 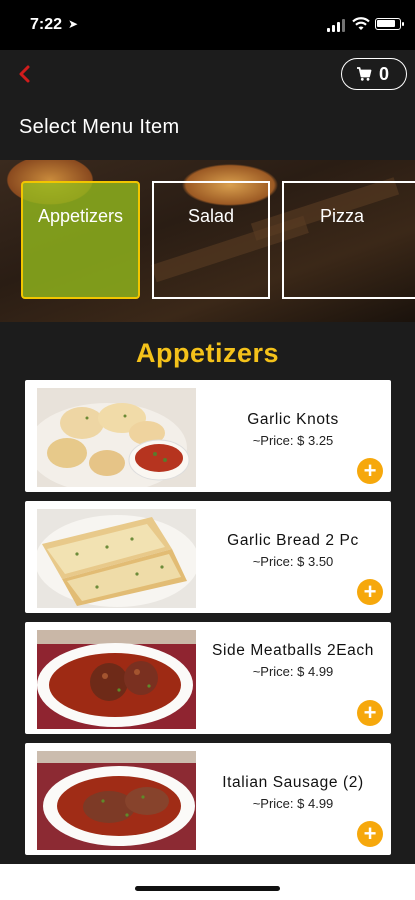 What do you see at coordinates (46, 24) in the screenshot?
I see `status-time: 7:22` at bounding box center [46, 24].